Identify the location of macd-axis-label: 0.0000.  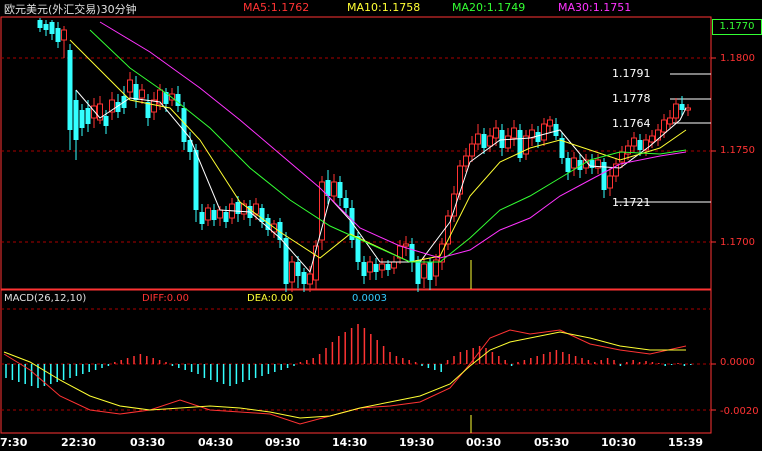
(737, 362).